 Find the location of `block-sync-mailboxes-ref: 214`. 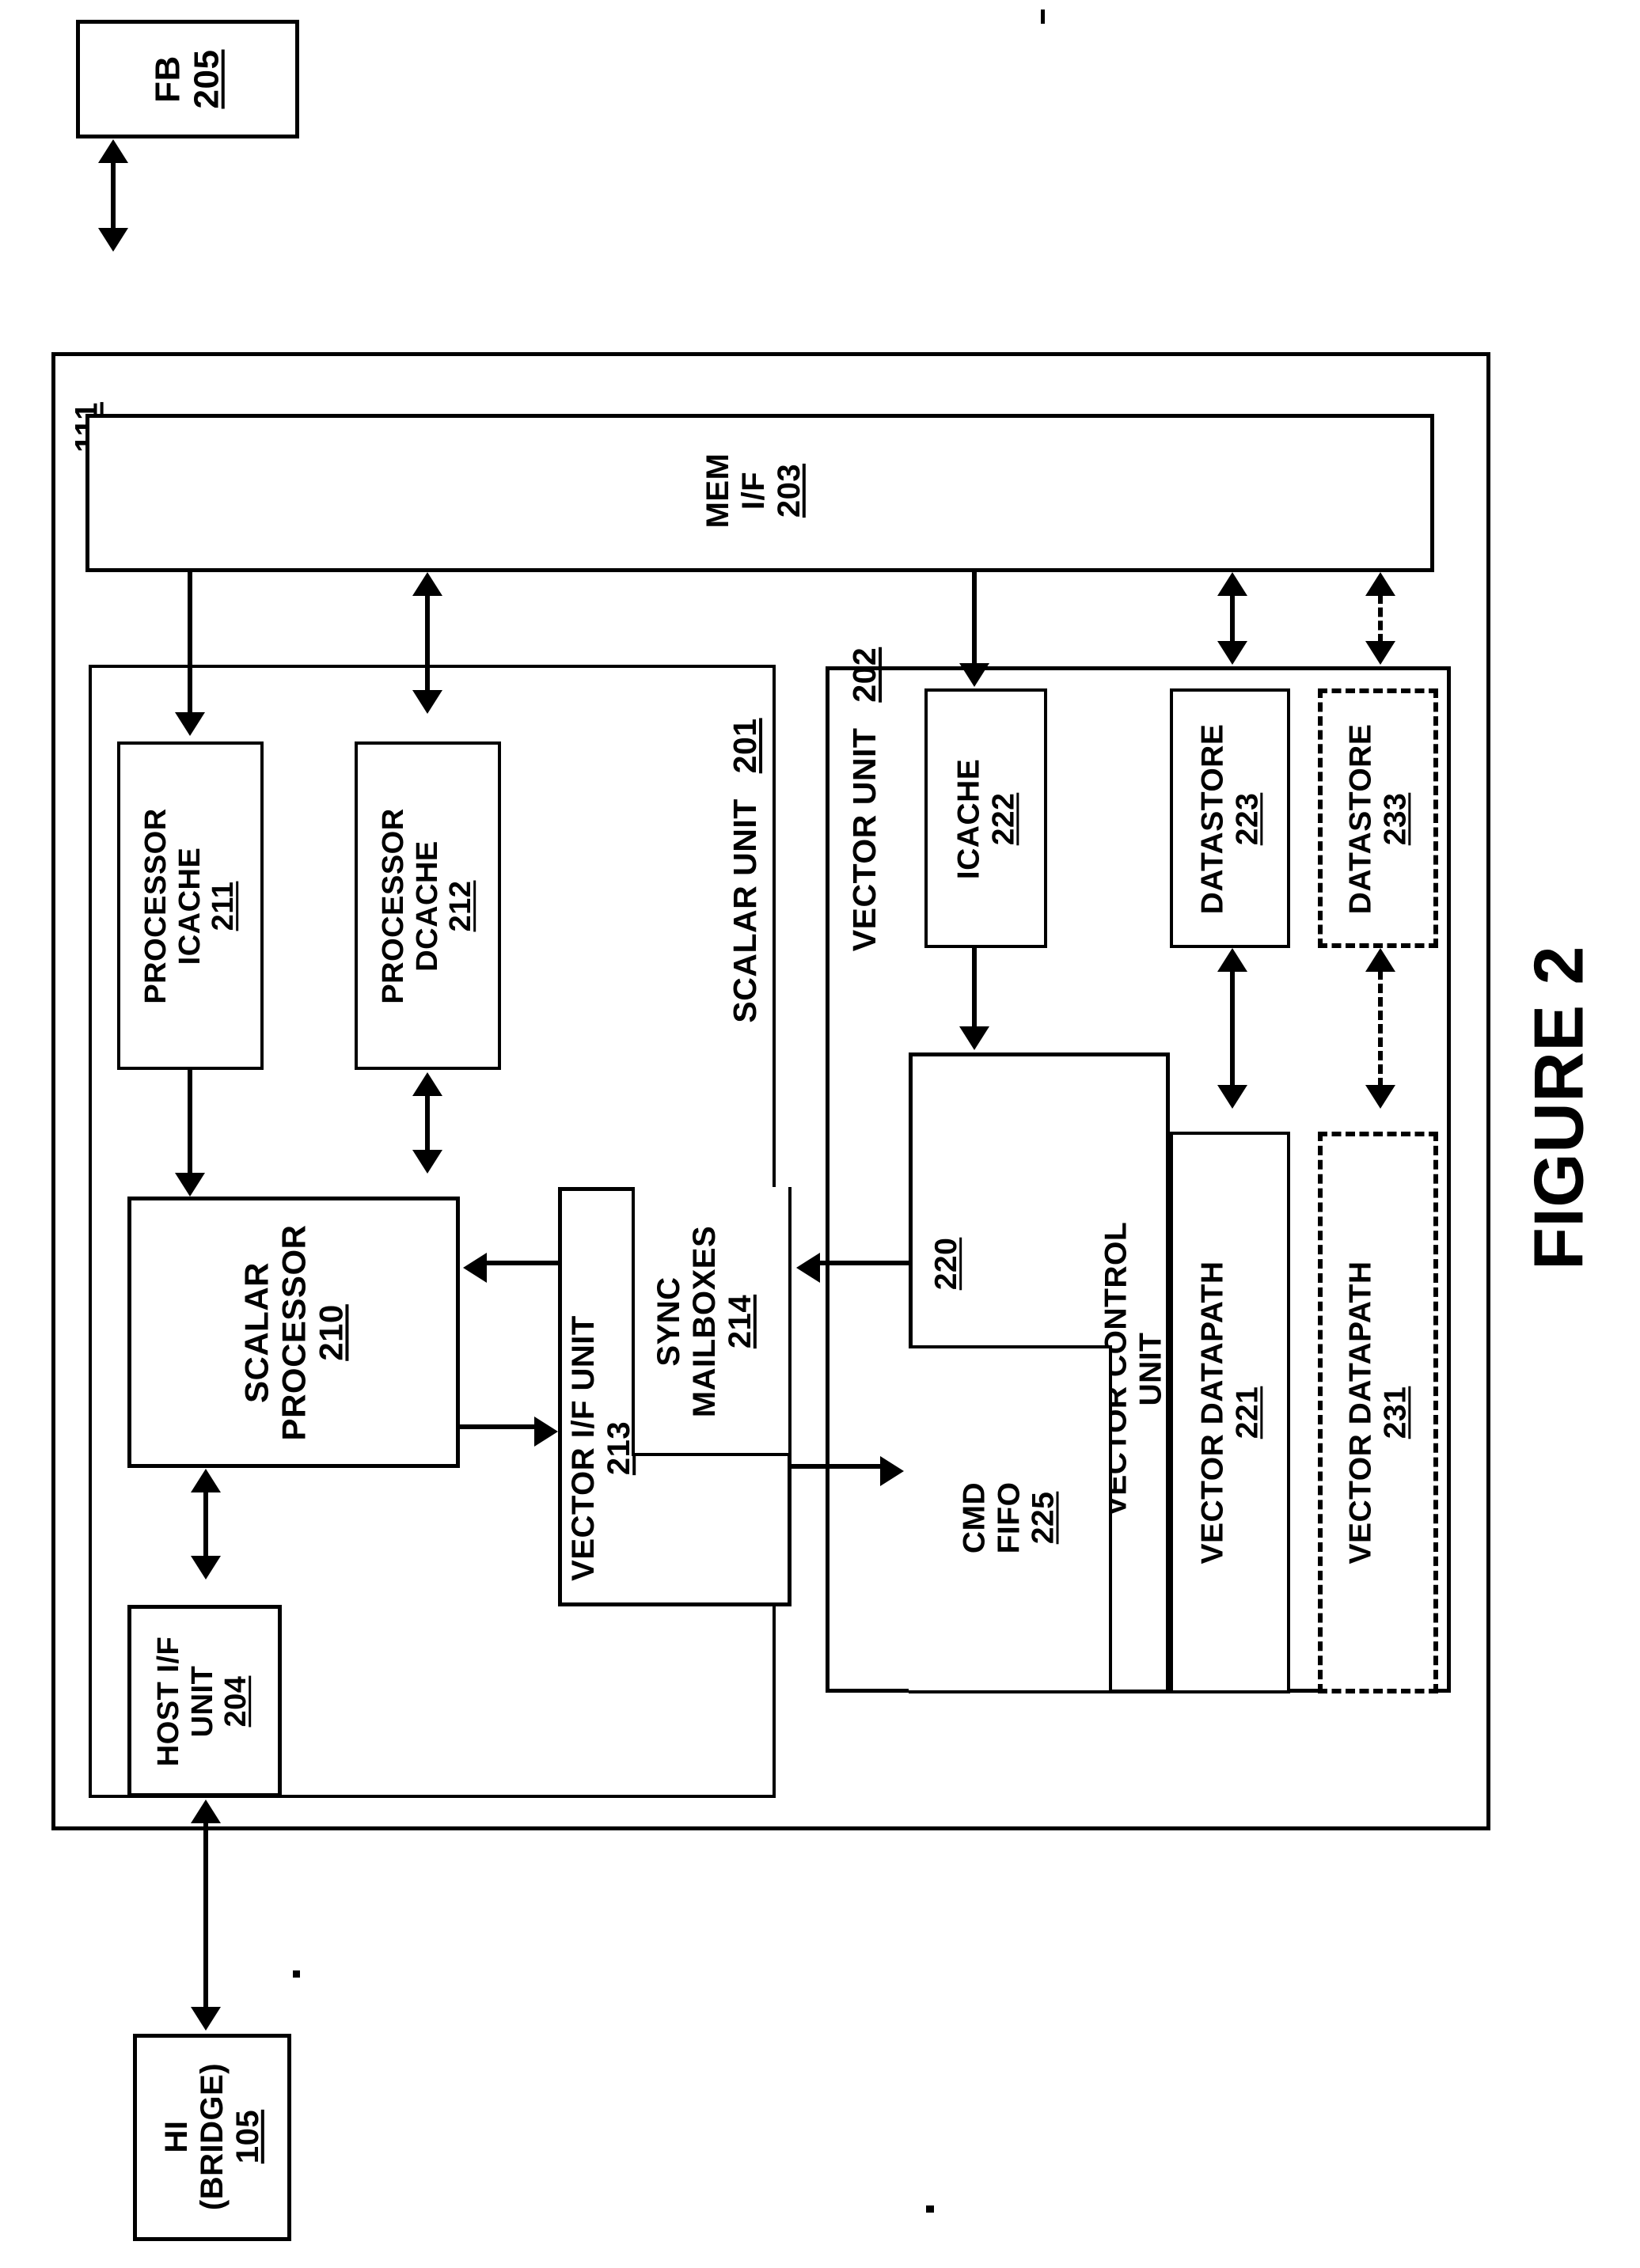

block-sync-mailboxes-ref: 214 is located at coordinates (739, 1321).